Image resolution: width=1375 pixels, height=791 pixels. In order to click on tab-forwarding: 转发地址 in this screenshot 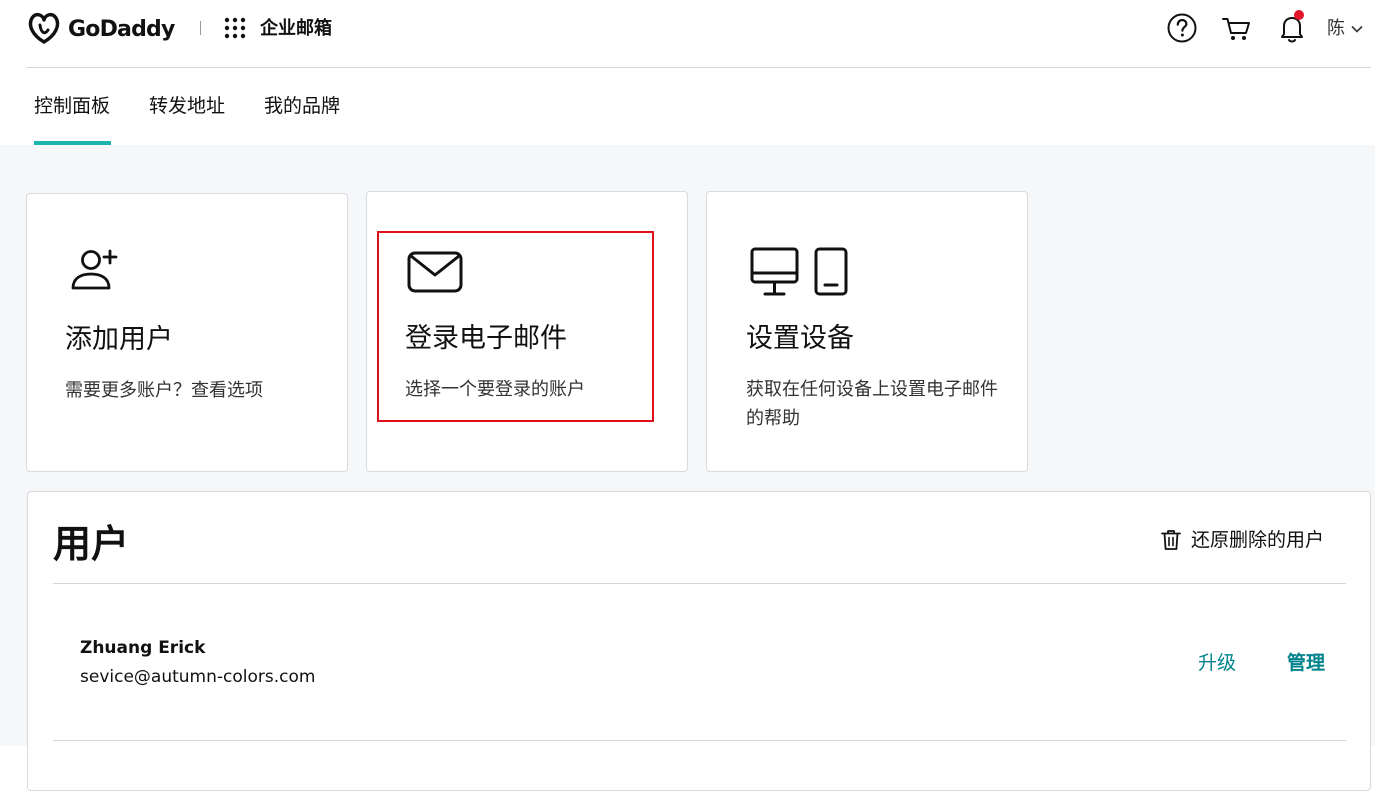, I will do `click(187, 106)`.